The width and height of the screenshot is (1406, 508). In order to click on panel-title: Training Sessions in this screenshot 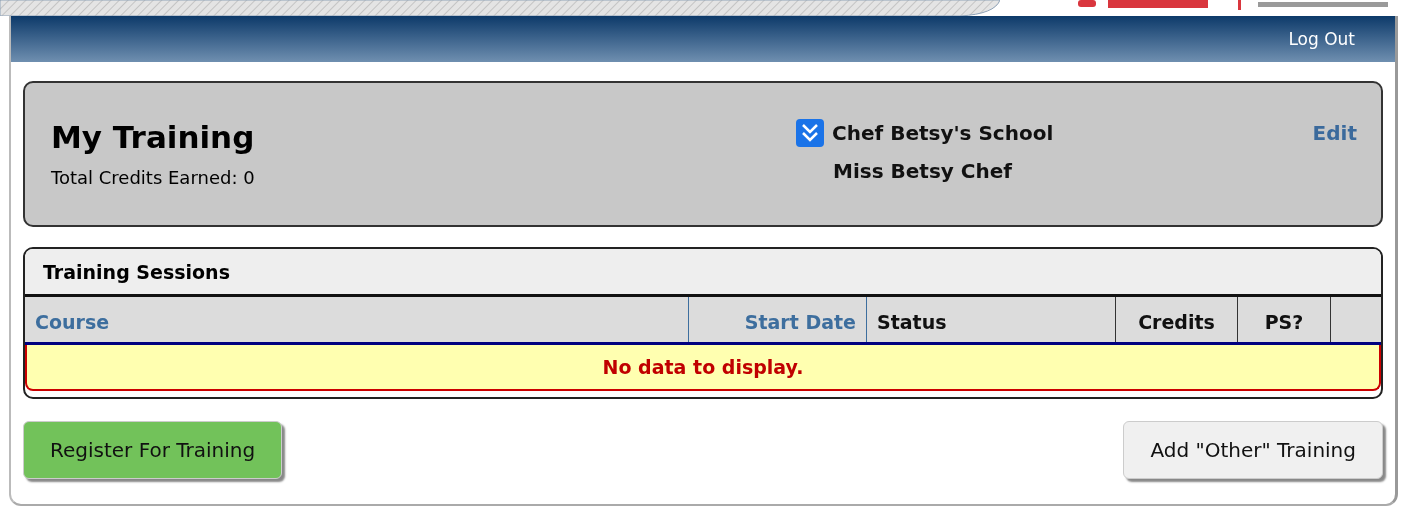, I will do `click(136, 271)`.